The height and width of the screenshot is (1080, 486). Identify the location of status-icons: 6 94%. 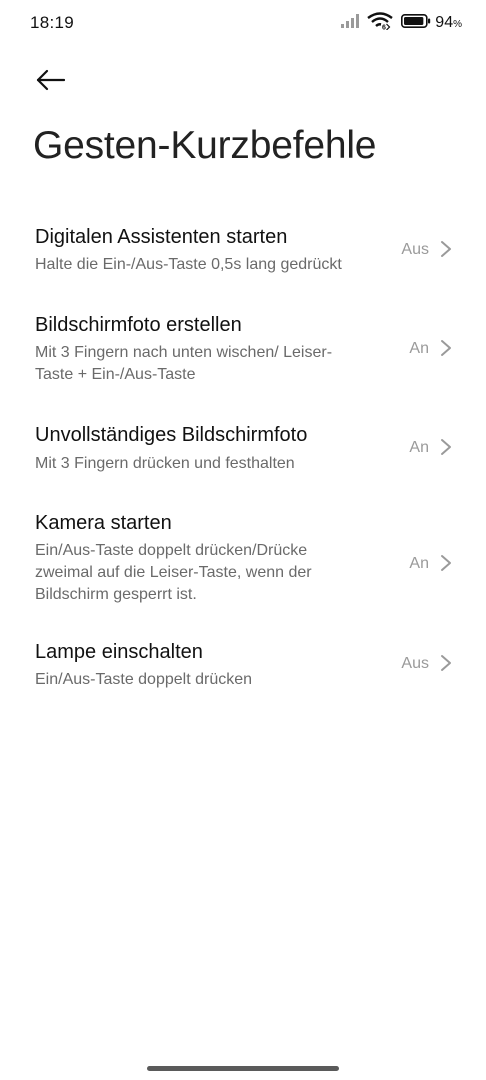
(401, 23).